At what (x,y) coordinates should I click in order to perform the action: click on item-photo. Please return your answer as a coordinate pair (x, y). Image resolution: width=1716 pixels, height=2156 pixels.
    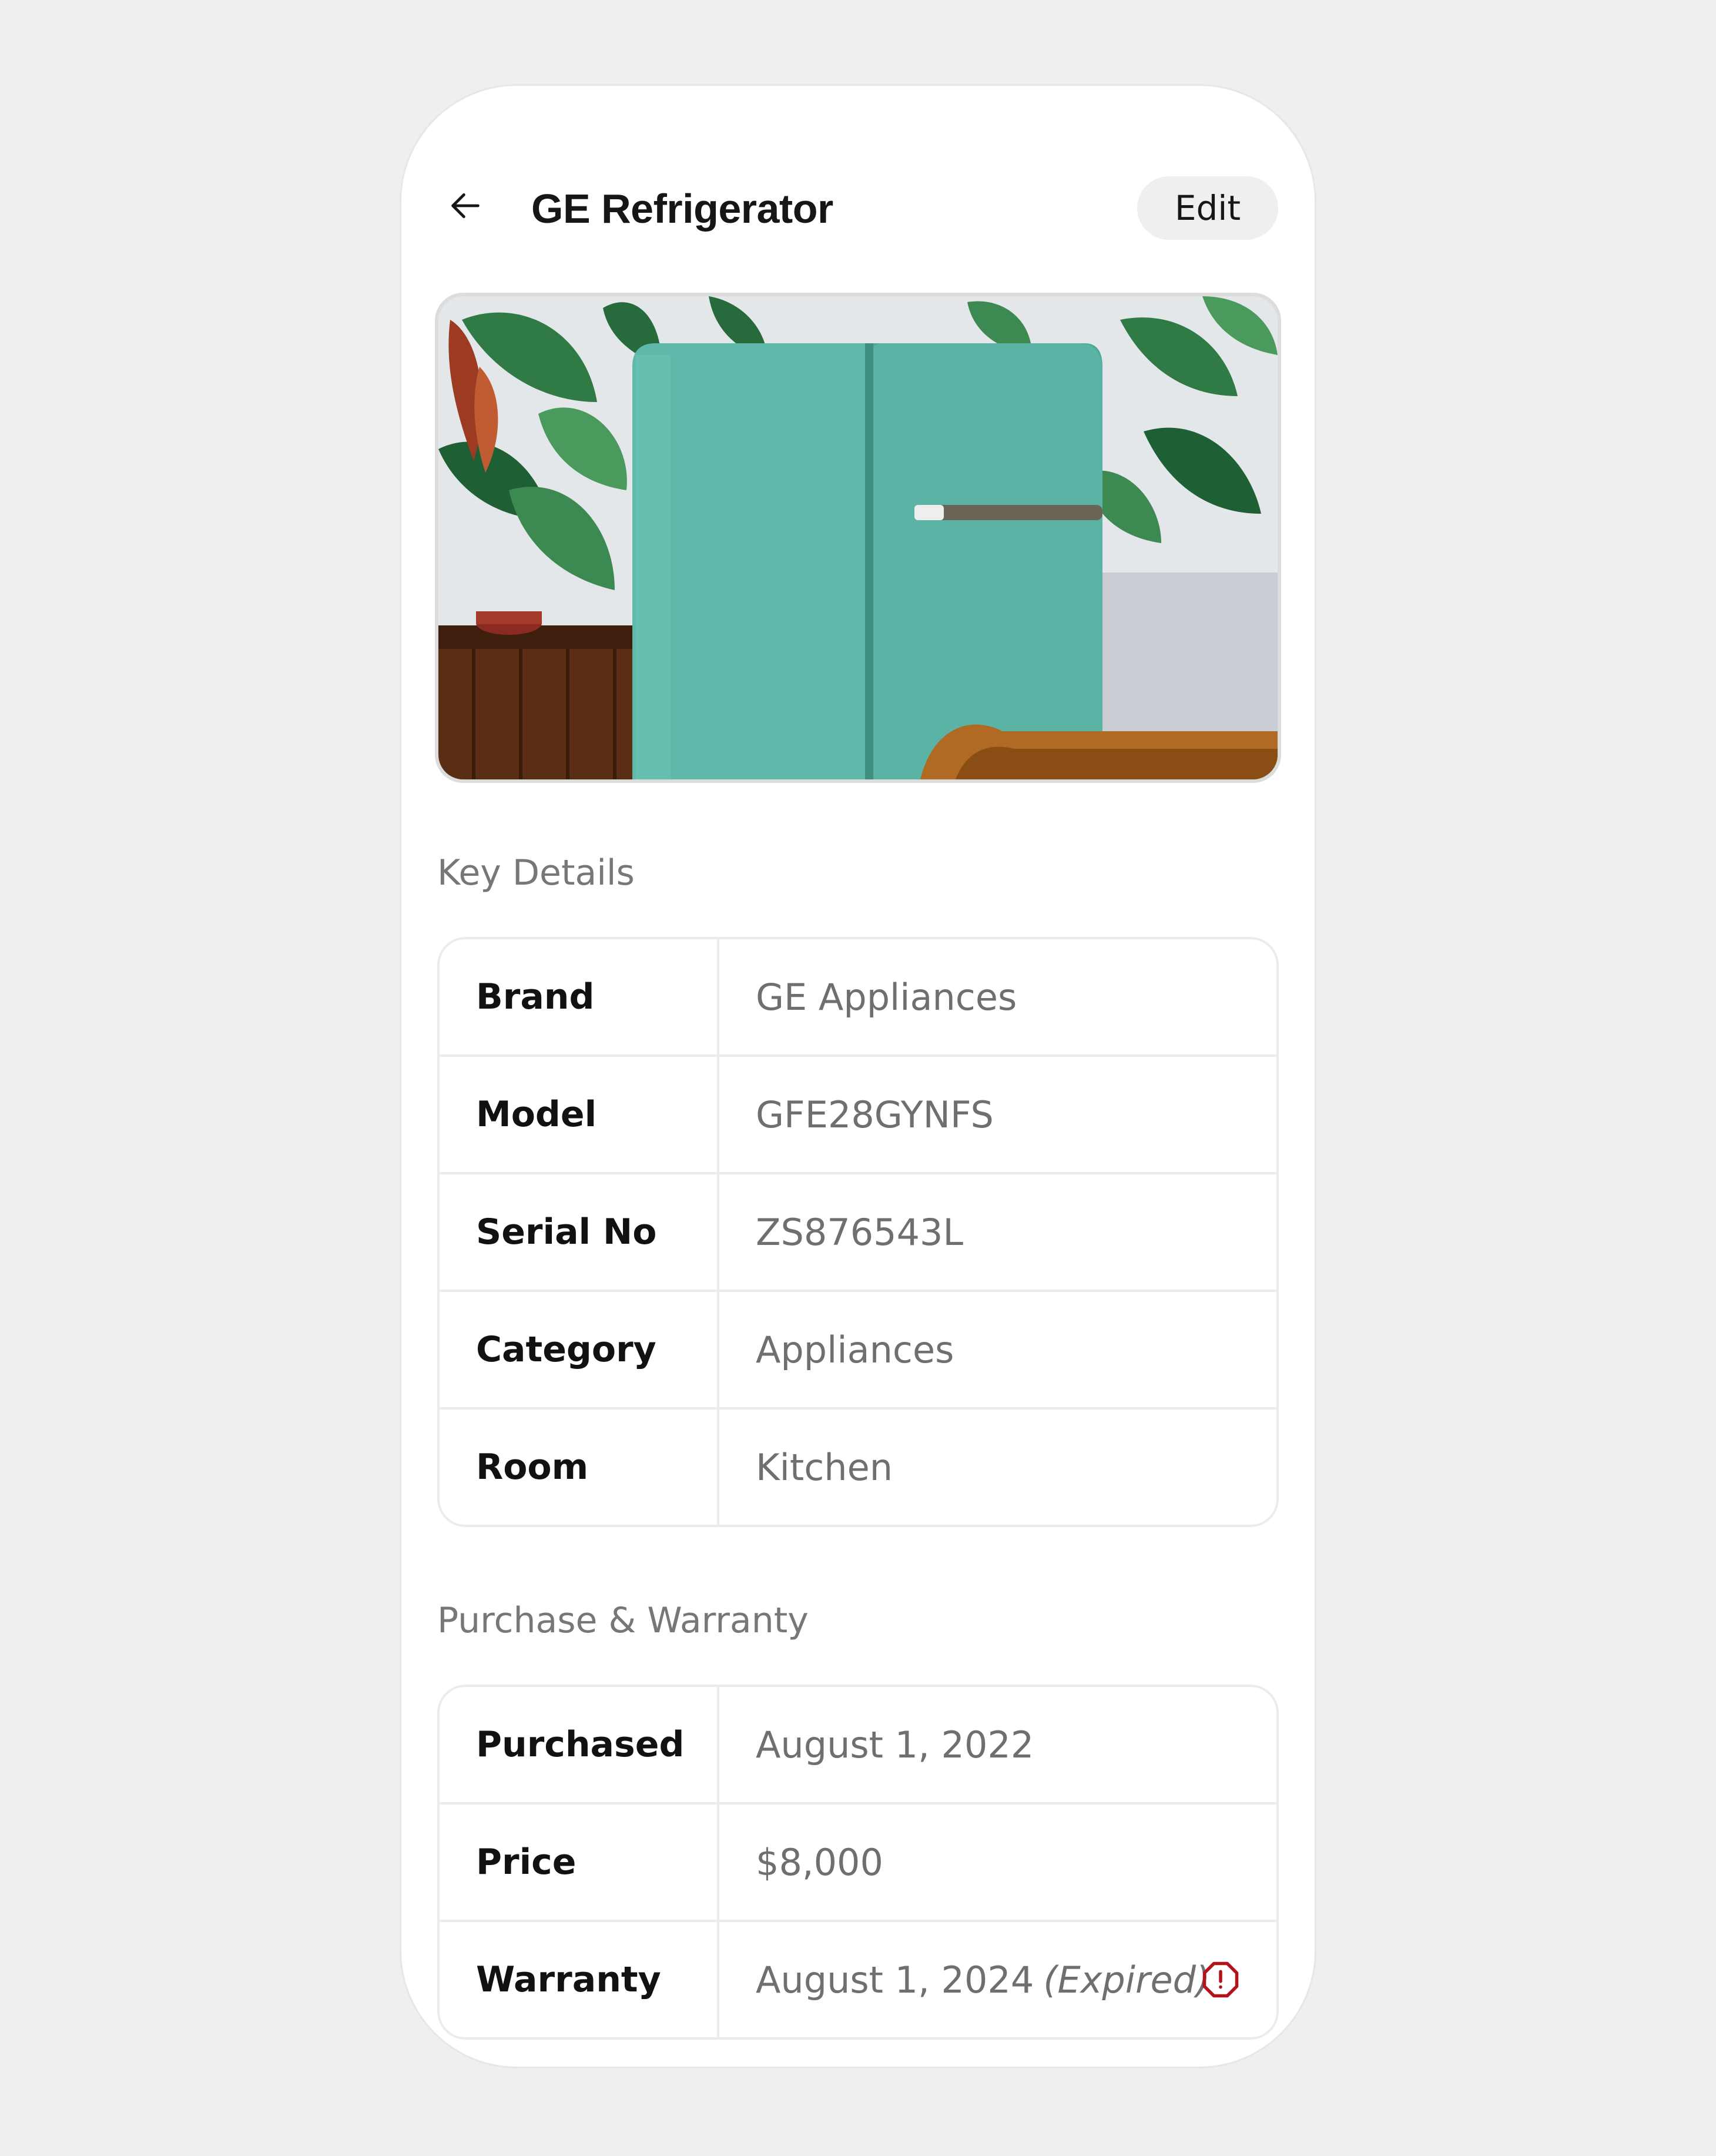
    Looking at the image, I should click on (858, 538).